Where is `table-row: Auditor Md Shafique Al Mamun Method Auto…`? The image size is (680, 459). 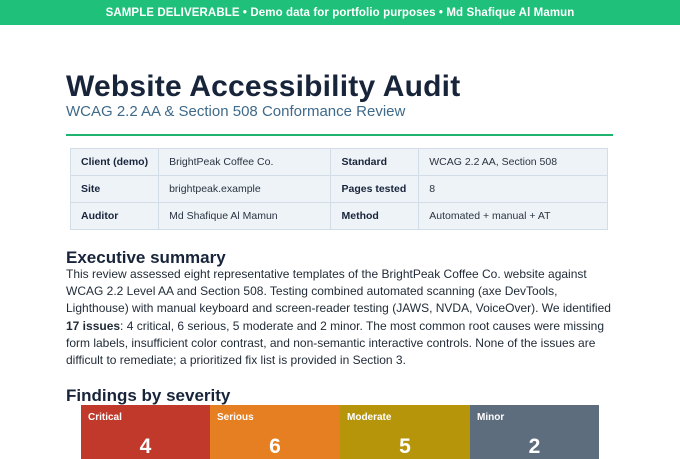
table-row: Auditor Md Shafique Al Mamun Method Auto… is located at coordinates (338, 216).